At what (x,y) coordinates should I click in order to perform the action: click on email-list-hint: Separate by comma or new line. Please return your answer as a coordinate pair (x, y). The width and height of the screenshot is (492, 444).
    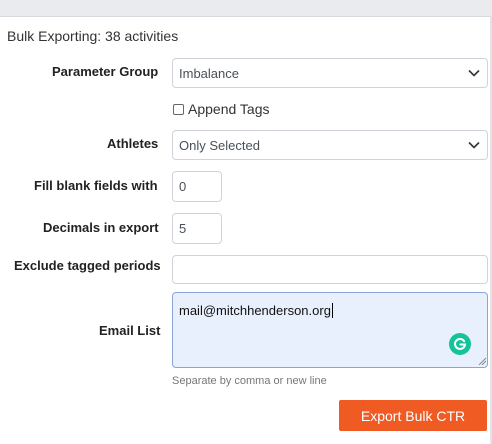
    Looking at the image, I should click on (249, 381).